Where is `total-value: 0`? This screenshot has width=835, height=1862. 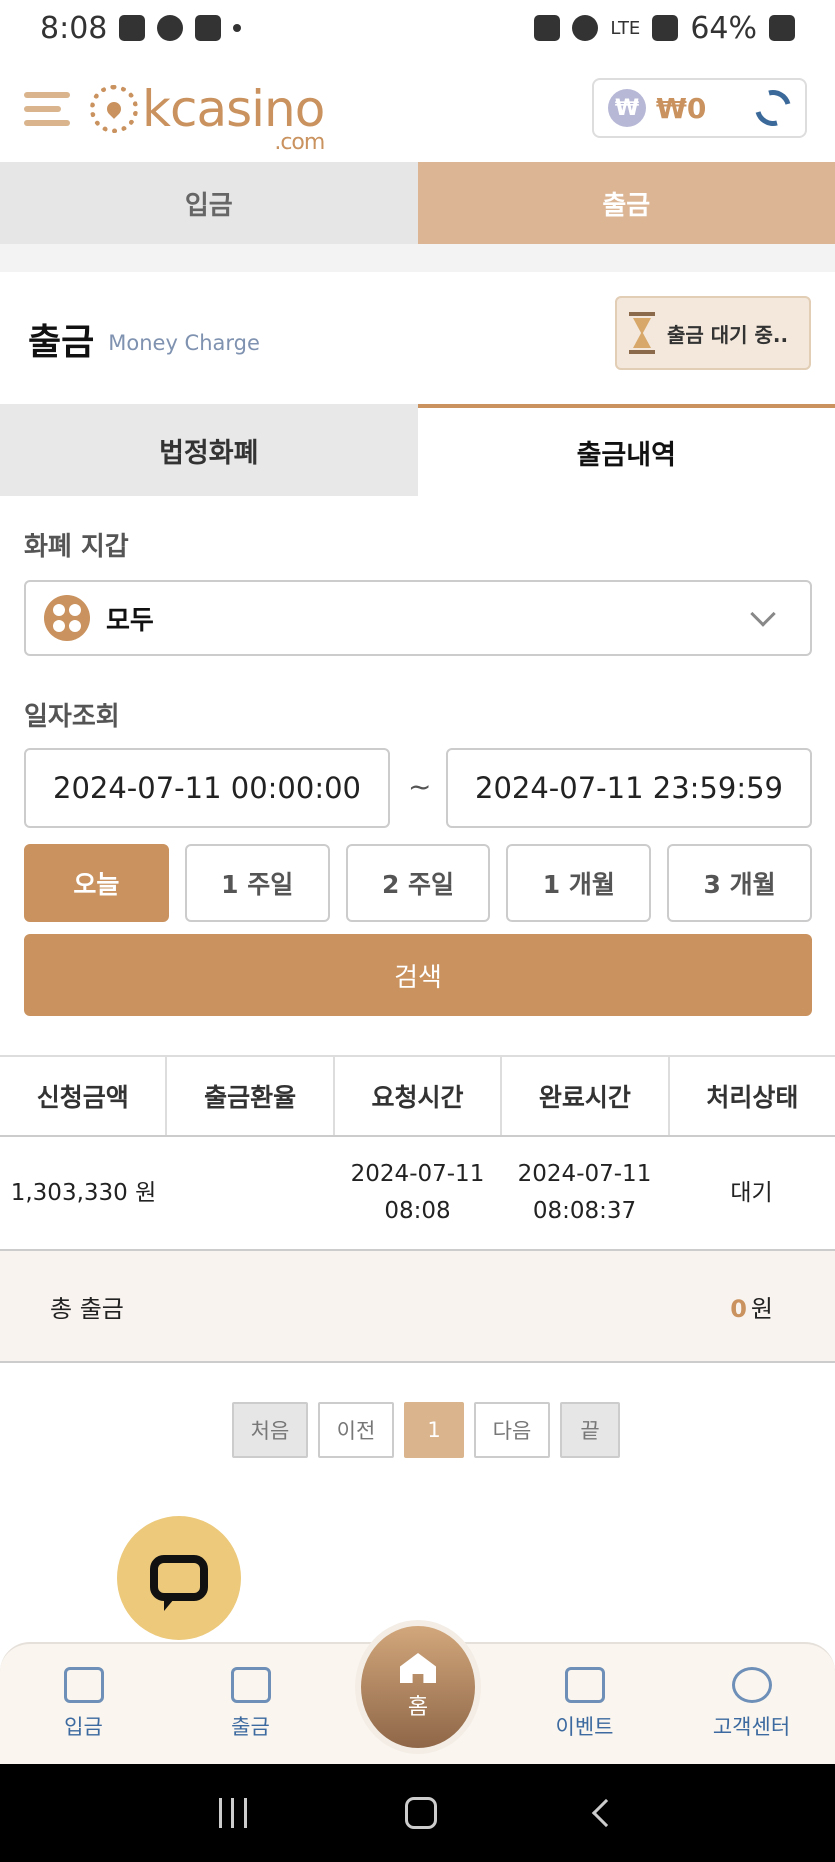
total-value: 0 is located at coordinates (738, 1308).